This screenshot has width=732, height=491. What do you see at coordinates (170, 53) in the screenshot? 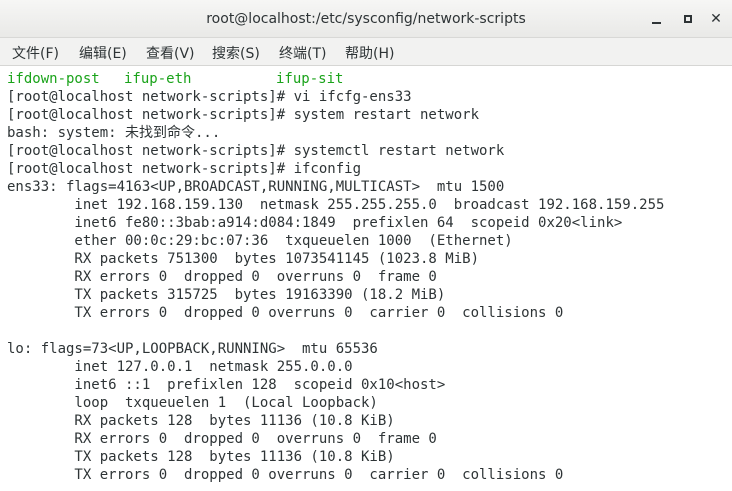
I see `menu-view: 查看(V)` at bounding box center [170, 53].